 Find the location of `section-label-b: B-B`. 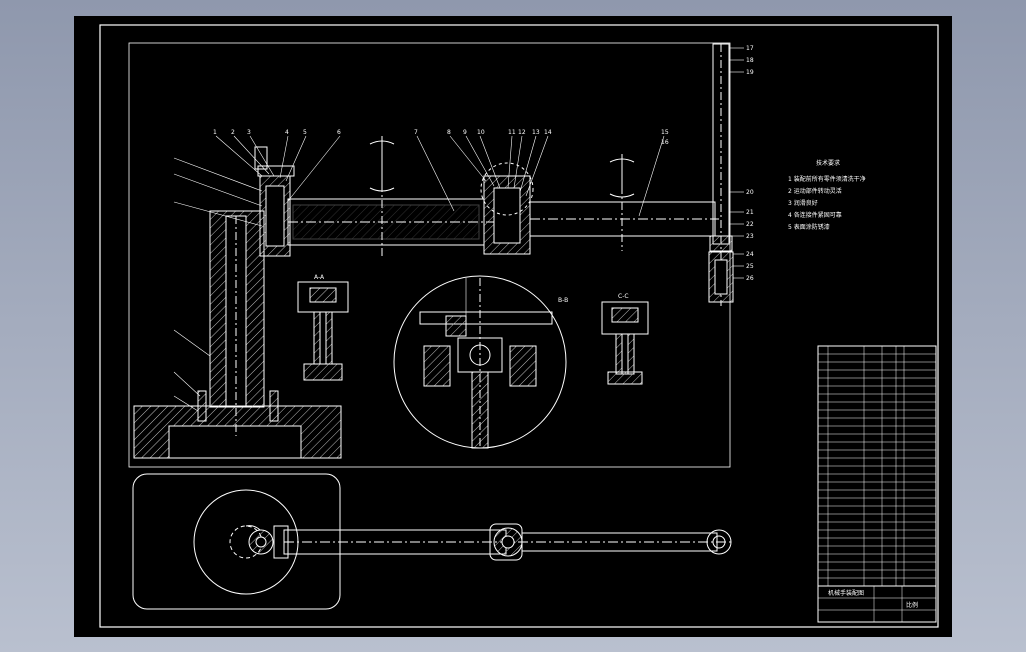

section-label-b: B-B is located at coordinates (563, 300).